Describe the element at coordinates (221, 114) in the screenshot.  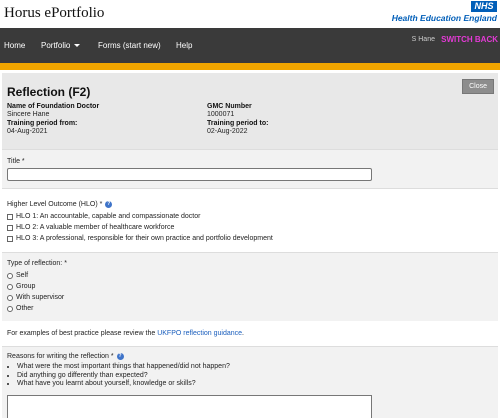
I see `gmc-value: 1000071` at that location.